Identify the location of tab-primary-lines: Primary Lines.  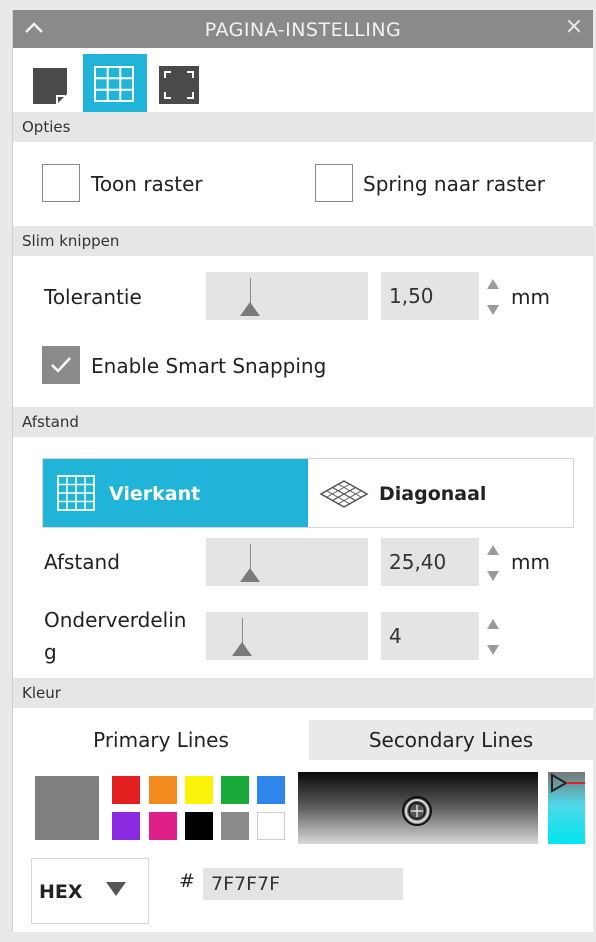
(161, 740).